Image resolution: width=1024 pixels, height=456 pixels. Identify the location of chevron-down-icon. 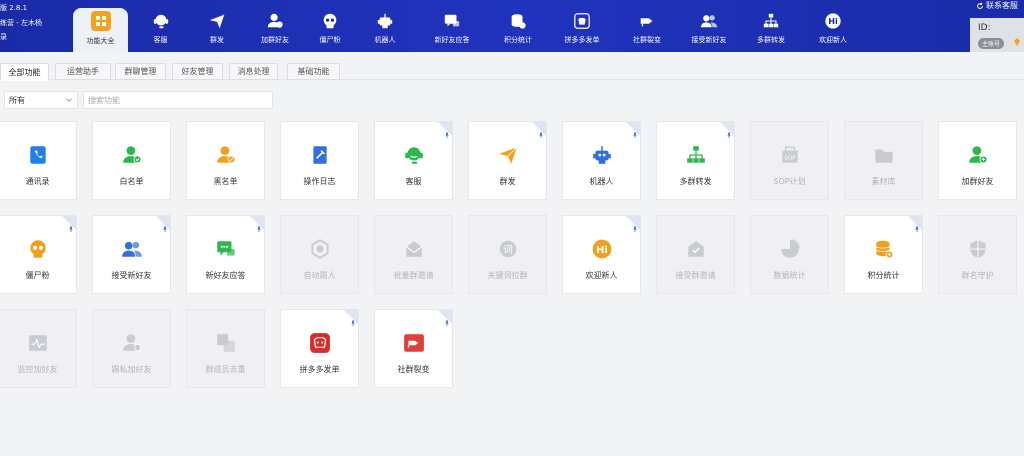
(69, 100).